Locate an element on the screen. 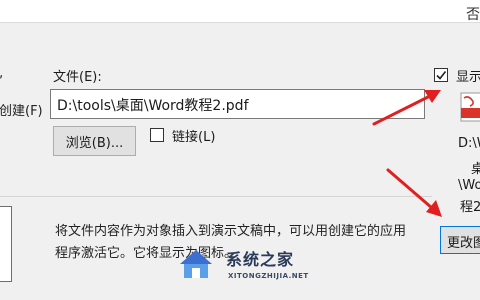  icon-caption-line: 程2. is located at coordinates (470, 207).